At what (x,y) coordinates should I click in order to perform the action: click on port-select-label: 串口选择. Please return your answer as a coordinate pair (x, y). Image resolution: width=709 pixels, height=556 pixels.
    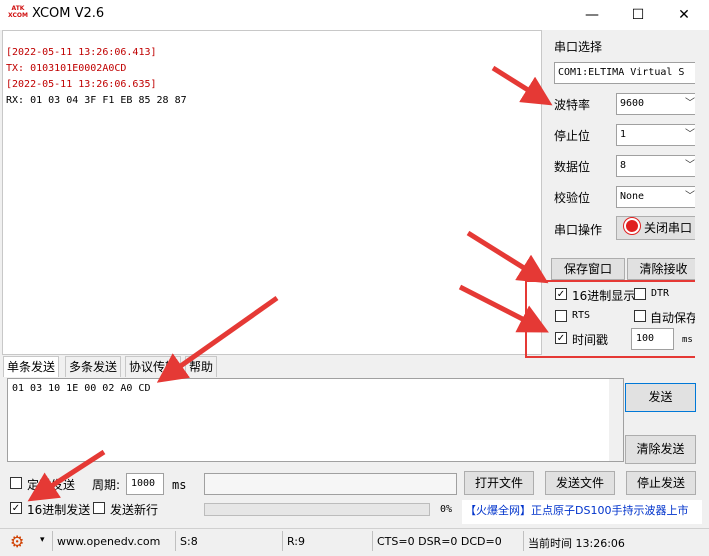
    Looking at the image, I should click on (578, 47).